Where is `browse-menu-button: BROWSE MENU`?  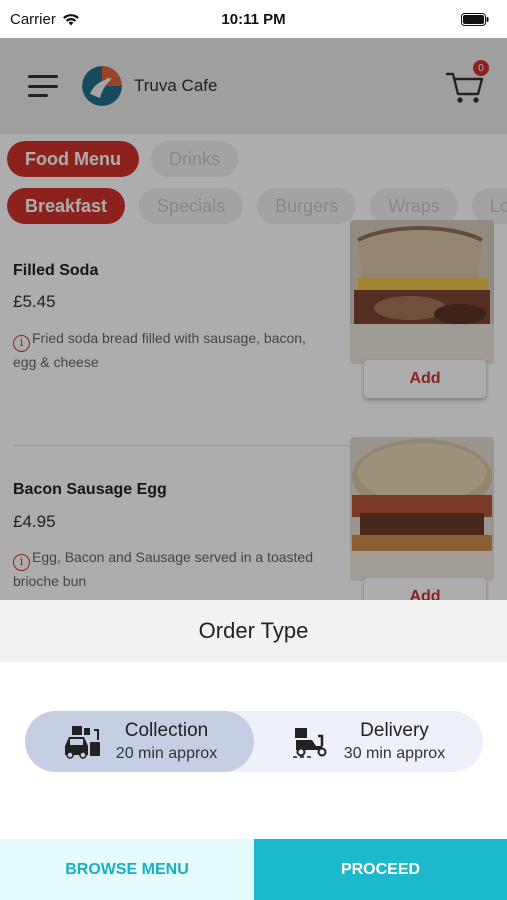
browse-menu-button: BROWSE MENU is located at coordinates (127, 869).